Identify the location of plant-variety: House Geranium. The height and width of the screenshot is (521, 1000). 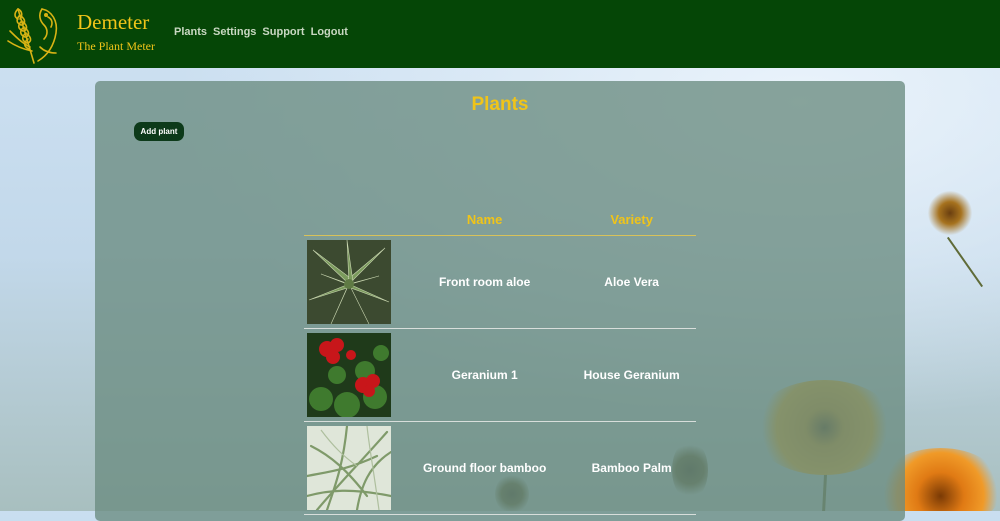
(631, 375).